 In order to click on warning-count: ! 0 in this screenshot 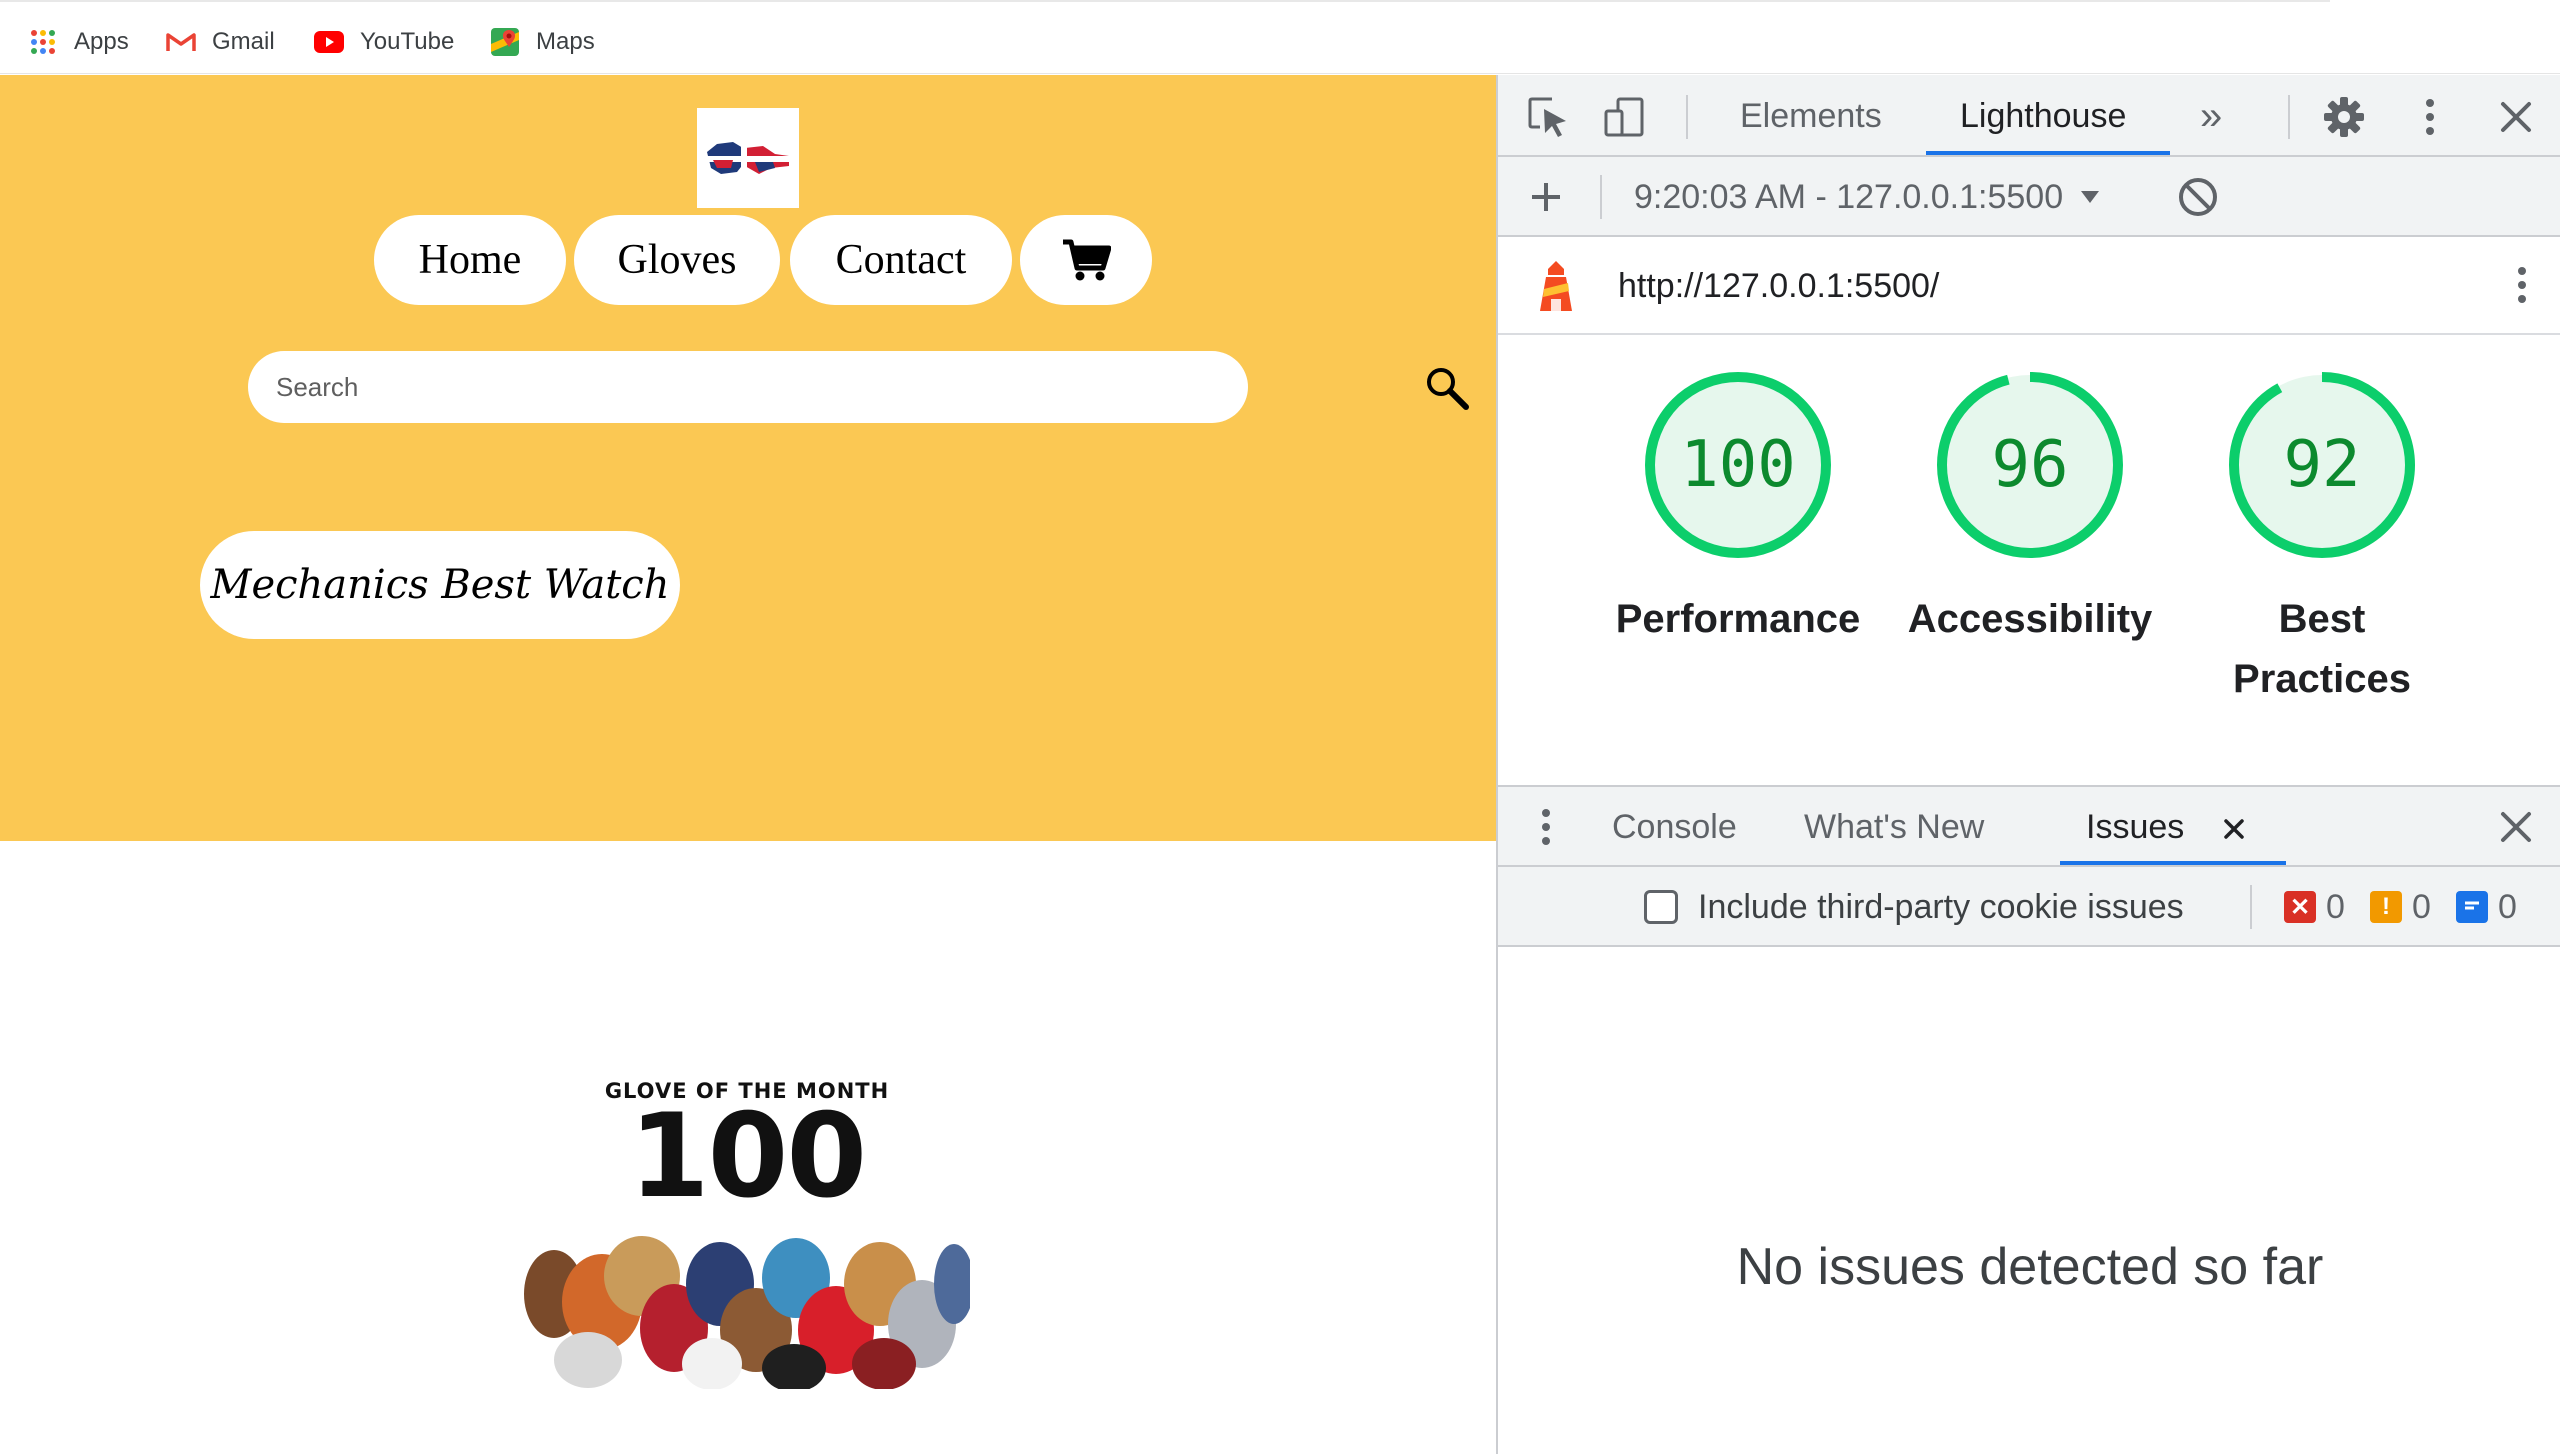, I will do `click(2400, 907)`.